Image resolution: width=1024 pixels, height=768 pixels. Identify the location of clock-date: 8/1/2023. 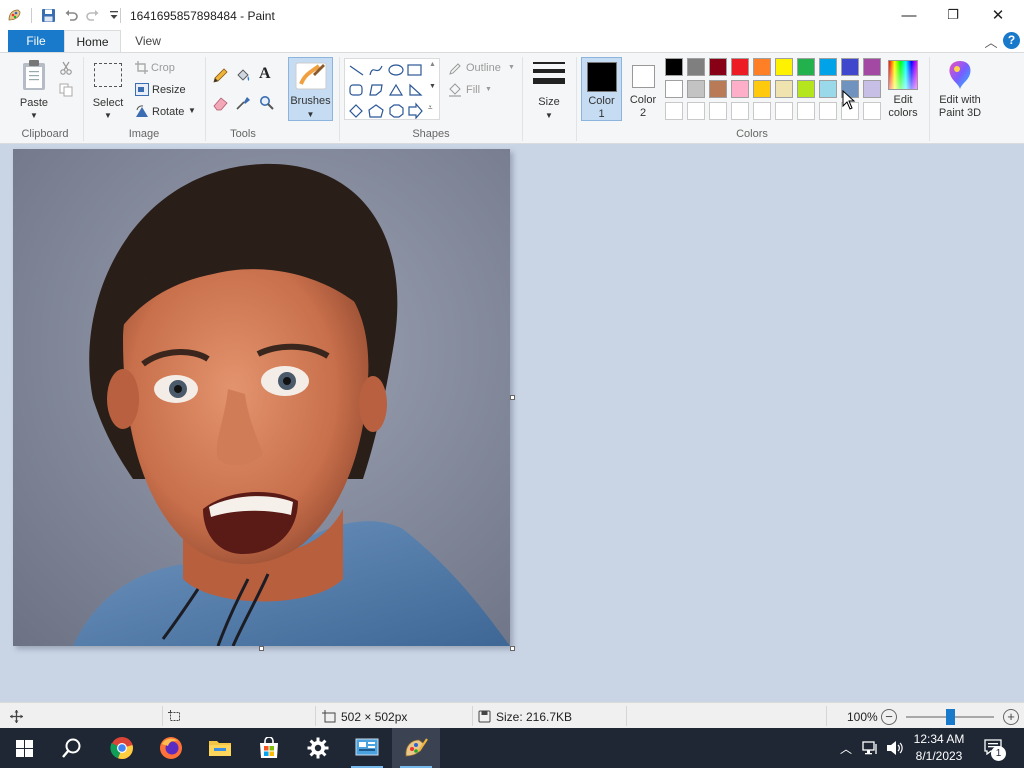
(939, 756).